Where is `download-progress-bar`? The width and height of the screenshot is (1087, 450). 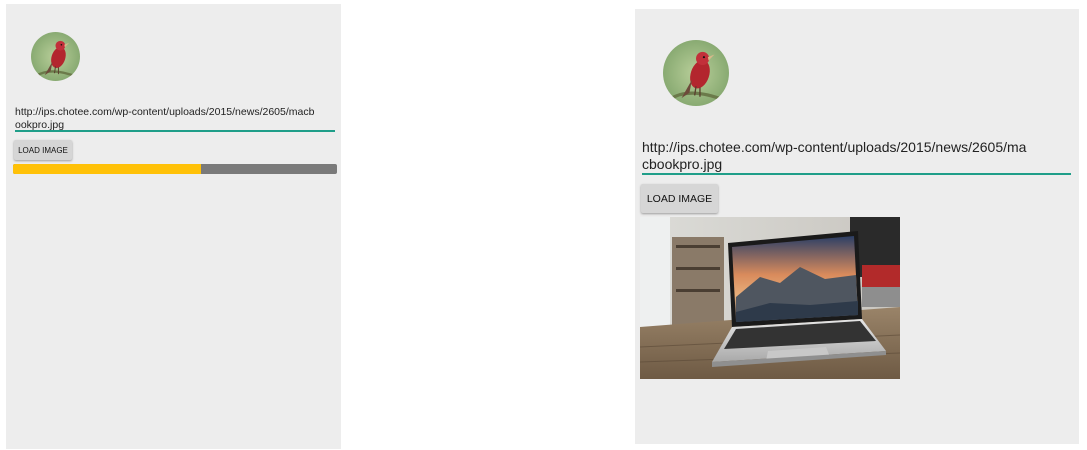 download-progress-bar is located at coordinates (175, 169).